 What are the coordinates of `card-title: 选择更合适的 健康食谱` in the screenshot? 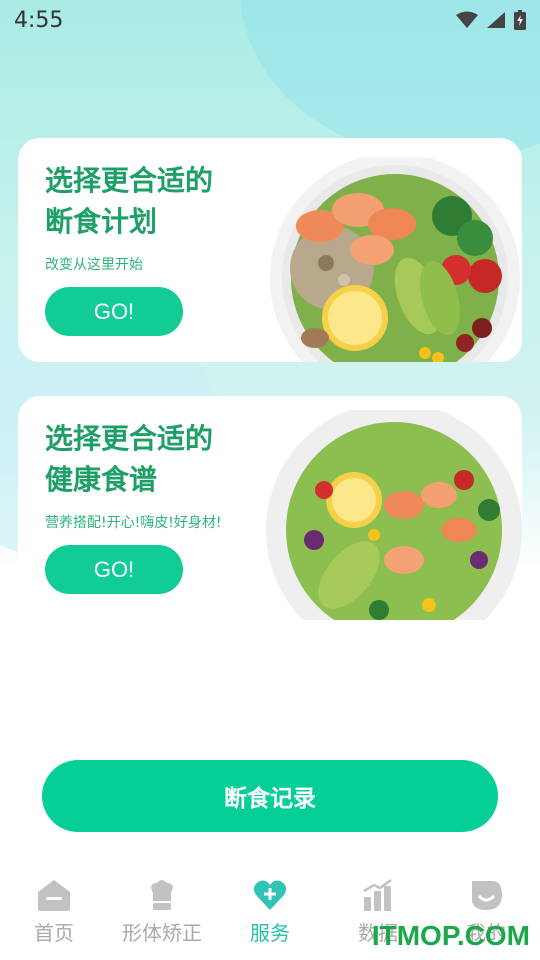 It's located at (129, 459).